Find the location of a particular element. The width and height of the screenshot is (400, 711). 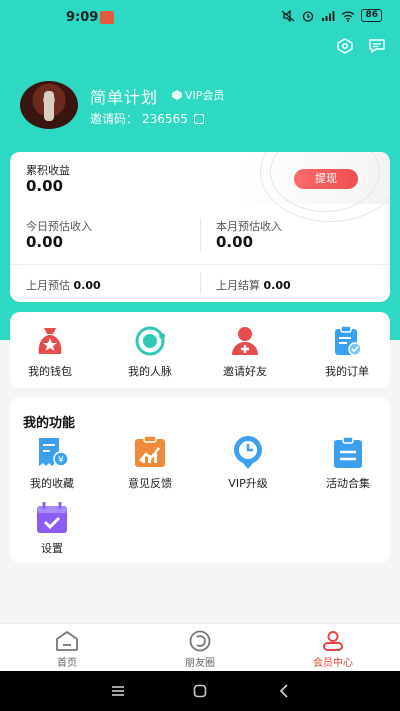

network-icon is located at coordinates (150, 341).